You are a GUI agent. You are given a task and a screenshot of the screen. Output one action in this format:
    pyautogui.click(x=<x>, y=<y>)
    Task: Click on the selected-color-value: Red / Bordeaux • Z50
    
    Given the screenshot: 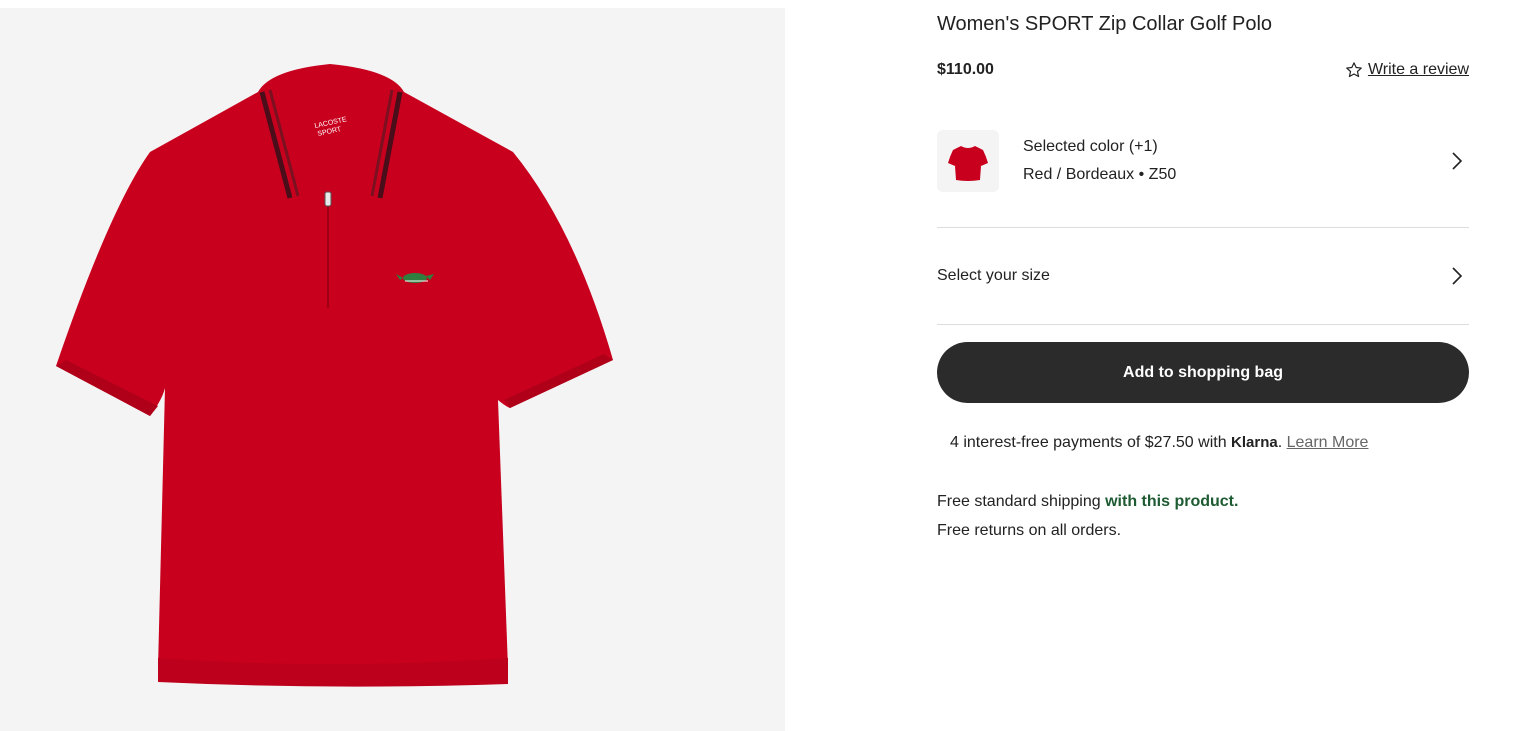 What is the action you would take?
    pyautogui.click(x=1100, y=174)
    